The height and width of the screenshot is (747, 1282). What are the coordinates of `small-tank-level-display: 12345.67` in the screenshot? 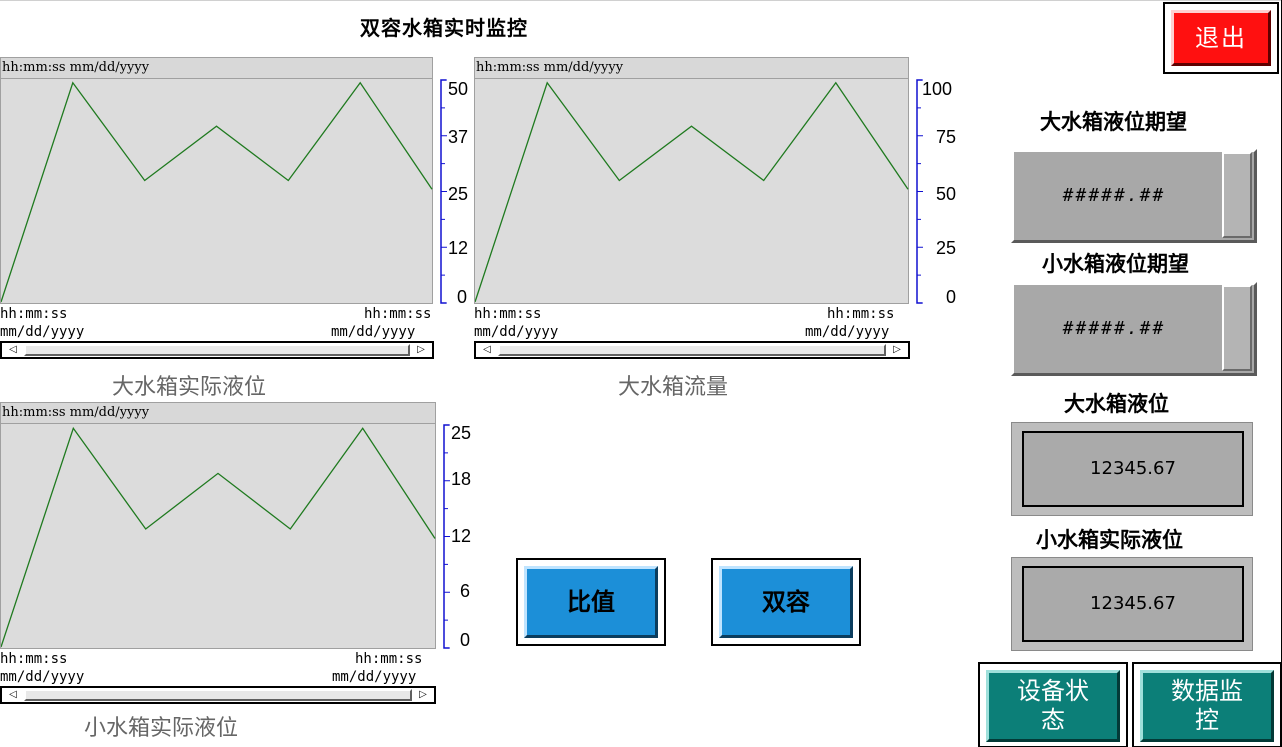 It's located at (1132, 604).